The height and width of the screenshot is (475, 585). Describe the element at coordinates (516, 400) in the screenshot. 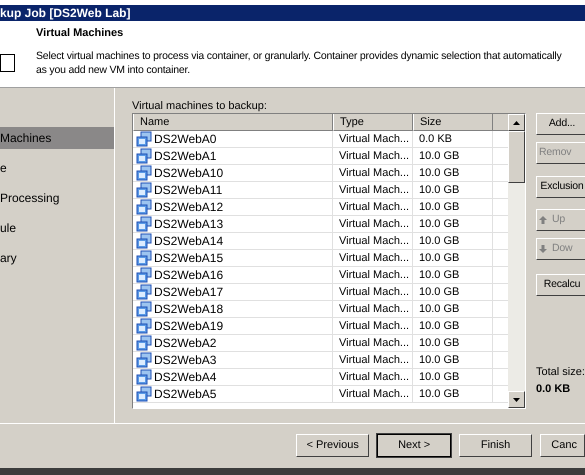

I see `scroll-down-arrow-icon` at that location.